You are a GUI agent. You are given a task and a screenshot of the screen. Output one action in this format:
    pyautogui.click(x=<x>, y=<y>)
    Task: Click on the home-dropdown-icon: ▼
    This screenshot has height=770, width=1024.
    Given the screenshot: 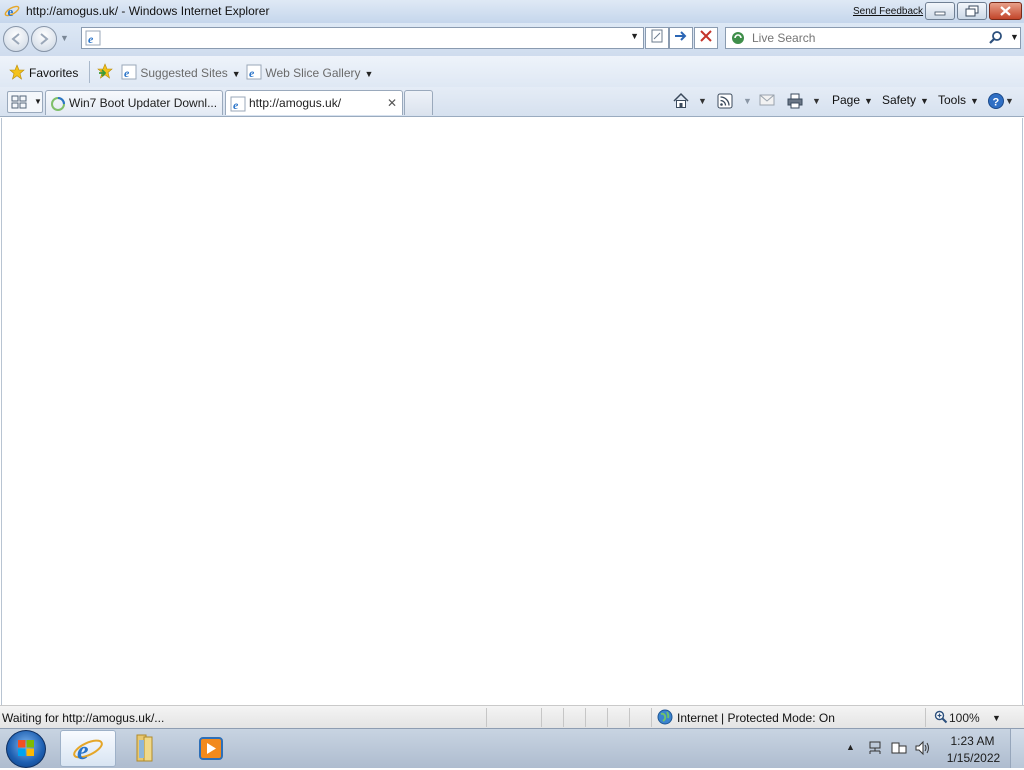 What is the action you would take?
    pyautogui.click(x=702, y=101)
    